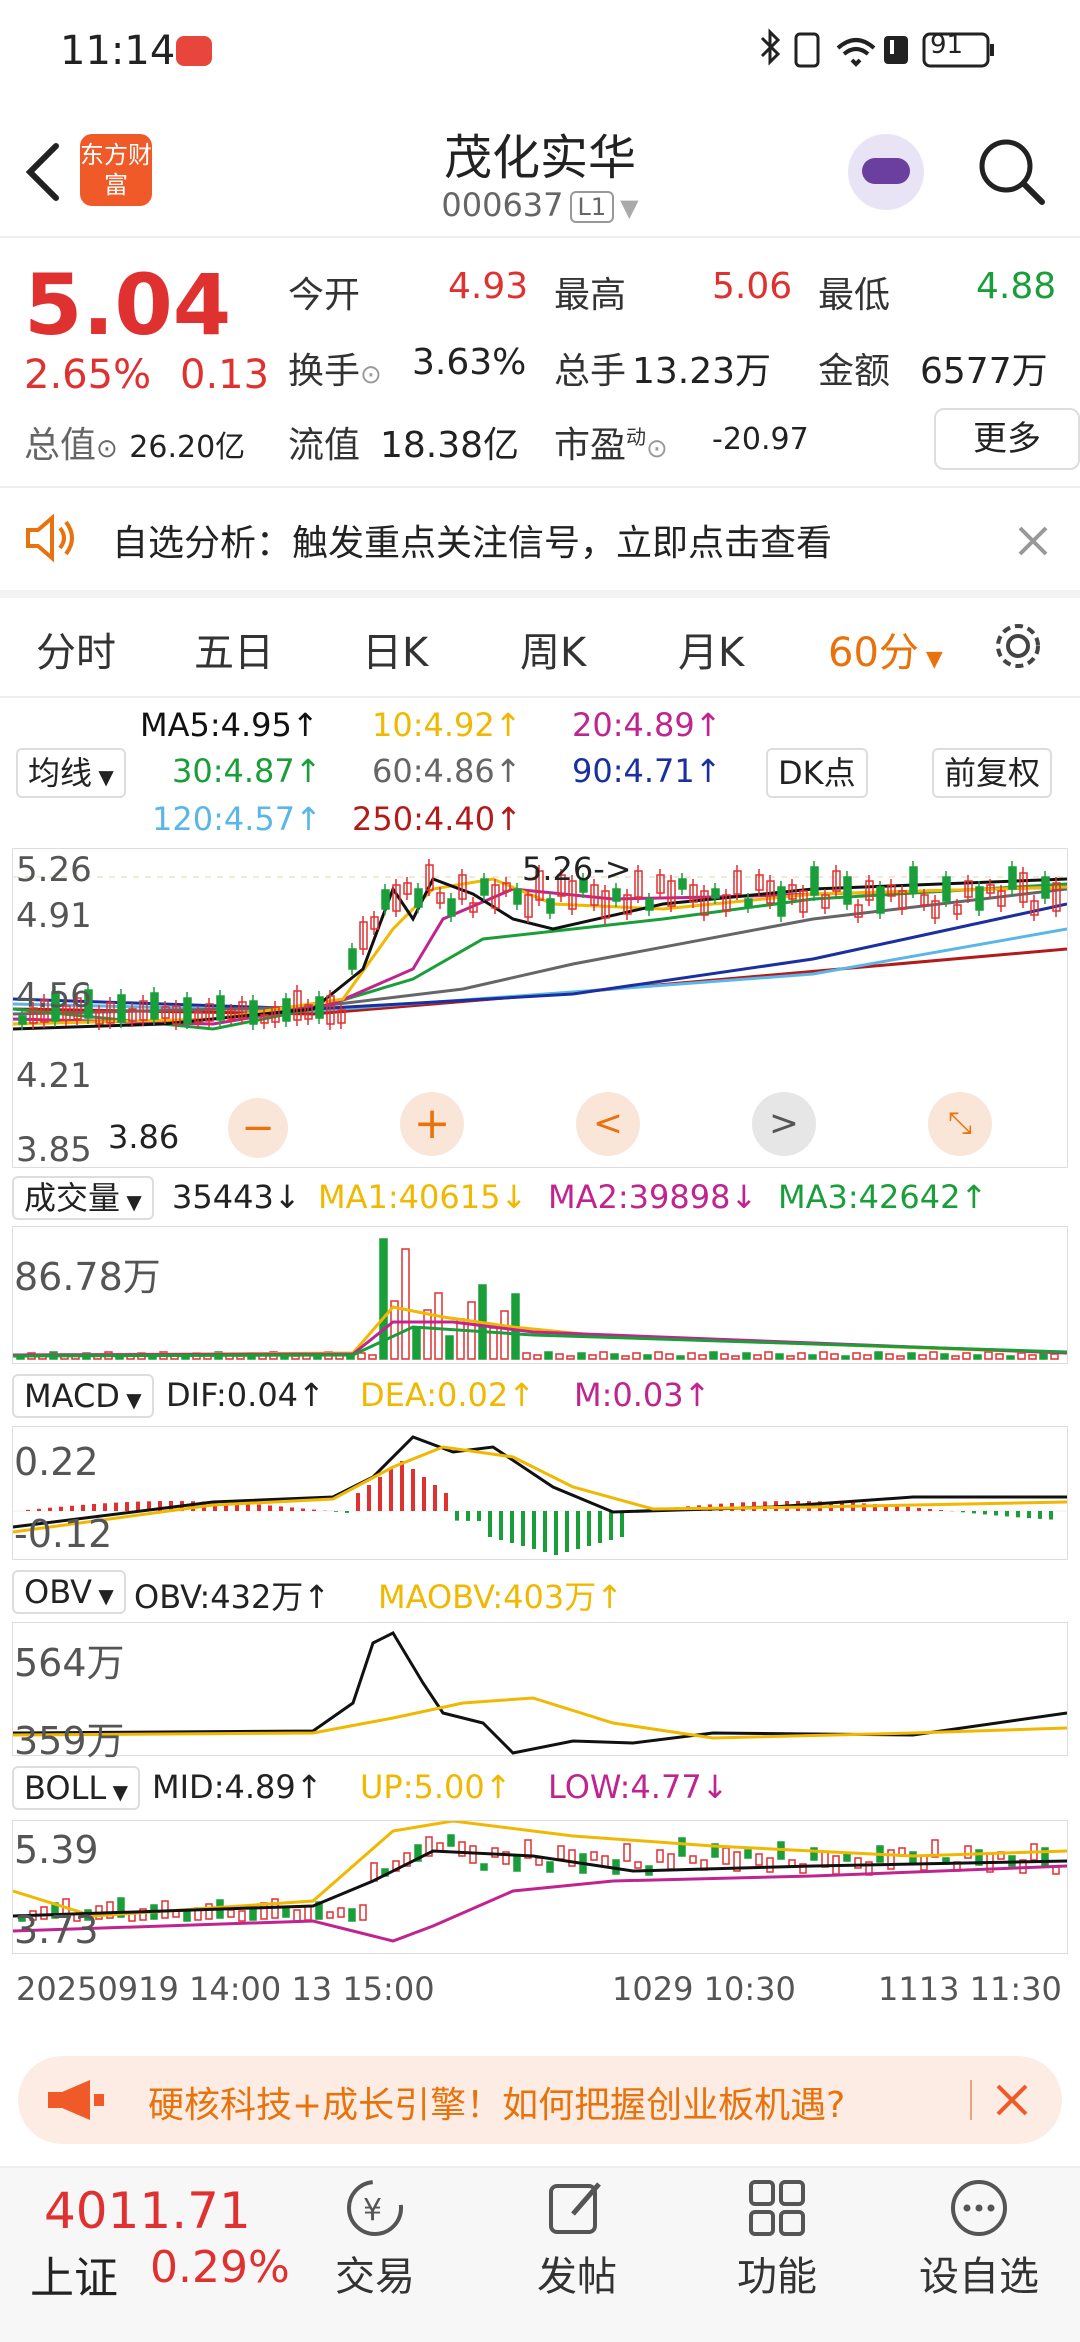 Image resolution: width=1080 pixels, height=2342 pixels. I want to click on scroll-left-button: <, so click(608, 1124).